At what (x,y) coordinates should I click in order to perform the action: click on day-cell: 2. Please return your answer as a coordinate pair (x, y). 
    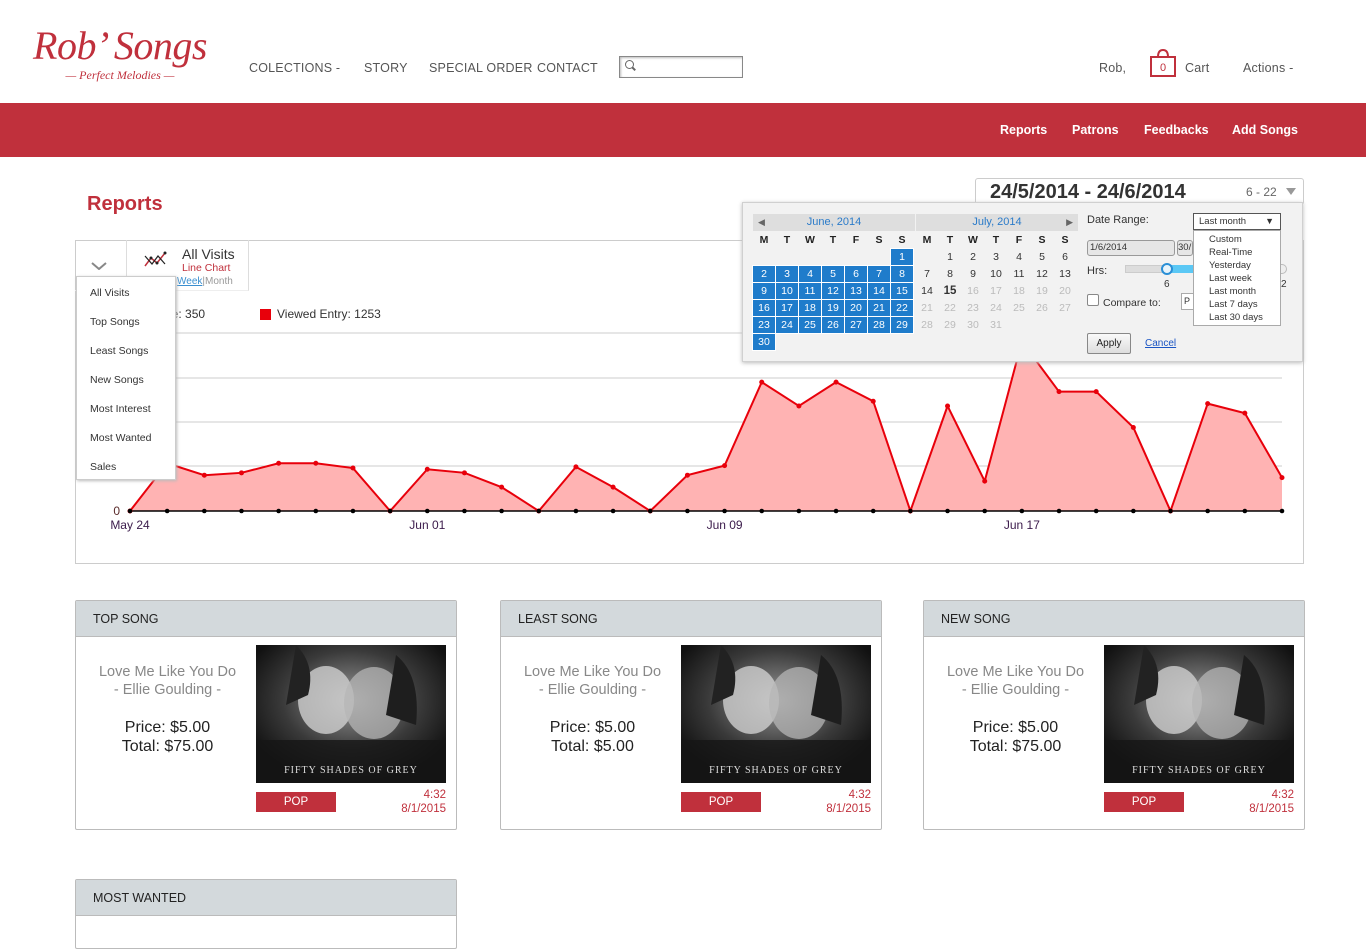
    Looking at the image, I should click on (973, 257).